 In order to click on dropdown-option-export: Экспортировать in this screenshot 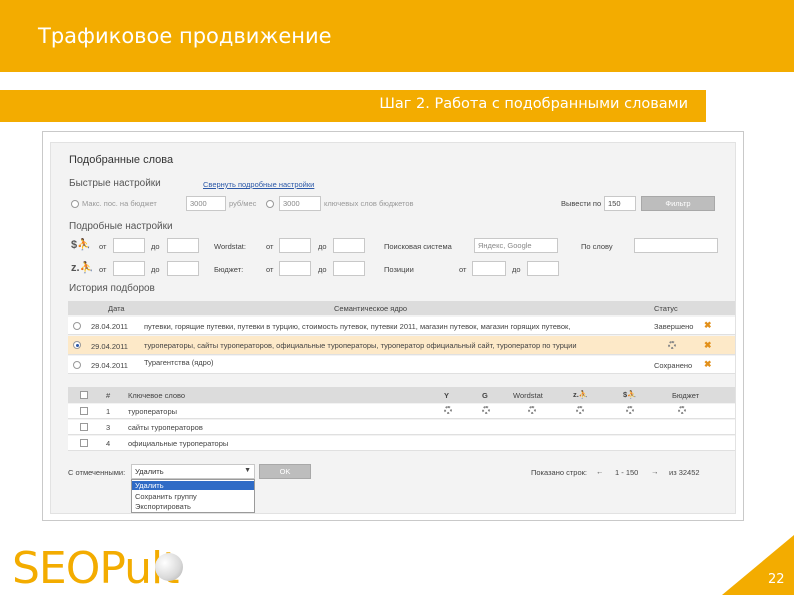, I will do `click(163, 506)`.